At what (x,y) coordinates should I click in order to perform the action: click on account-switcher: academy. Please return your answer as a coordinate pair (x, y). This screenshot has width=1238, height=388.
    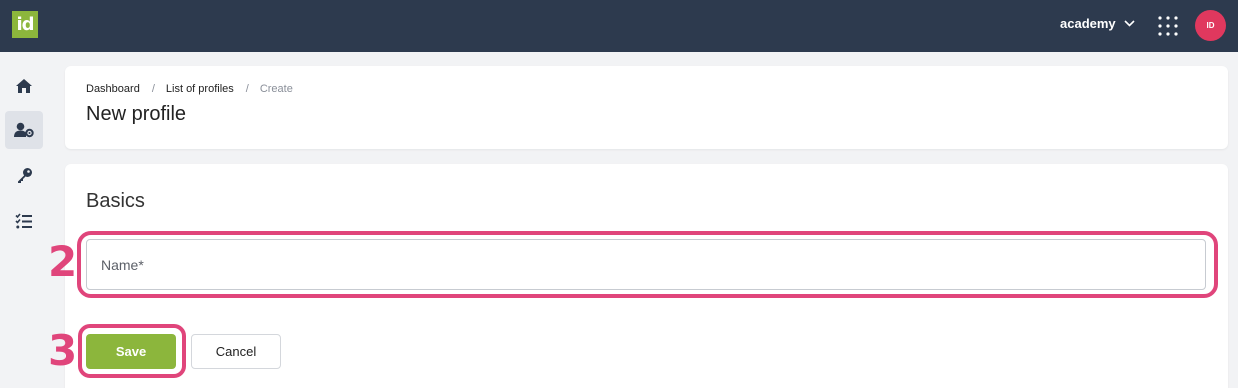
    Looking at the image, I should click on (1097, 23).